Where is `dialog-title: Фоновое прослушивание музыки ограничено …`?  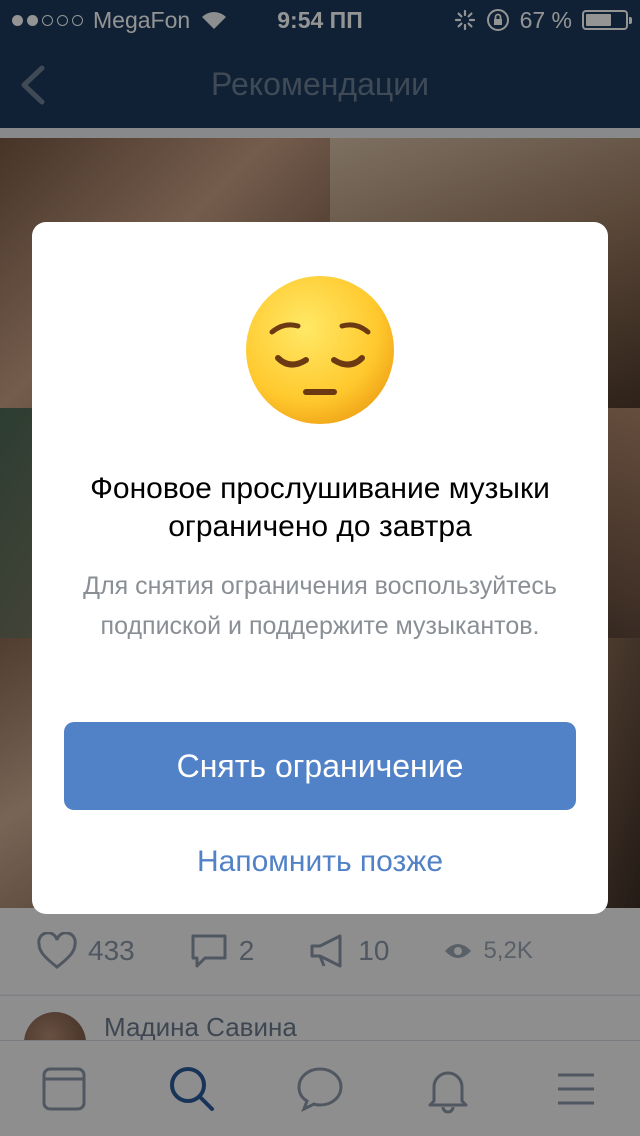 dialog-title: Фоновое прослушивание музыки ограничено … is located at coordinates (320, 507).